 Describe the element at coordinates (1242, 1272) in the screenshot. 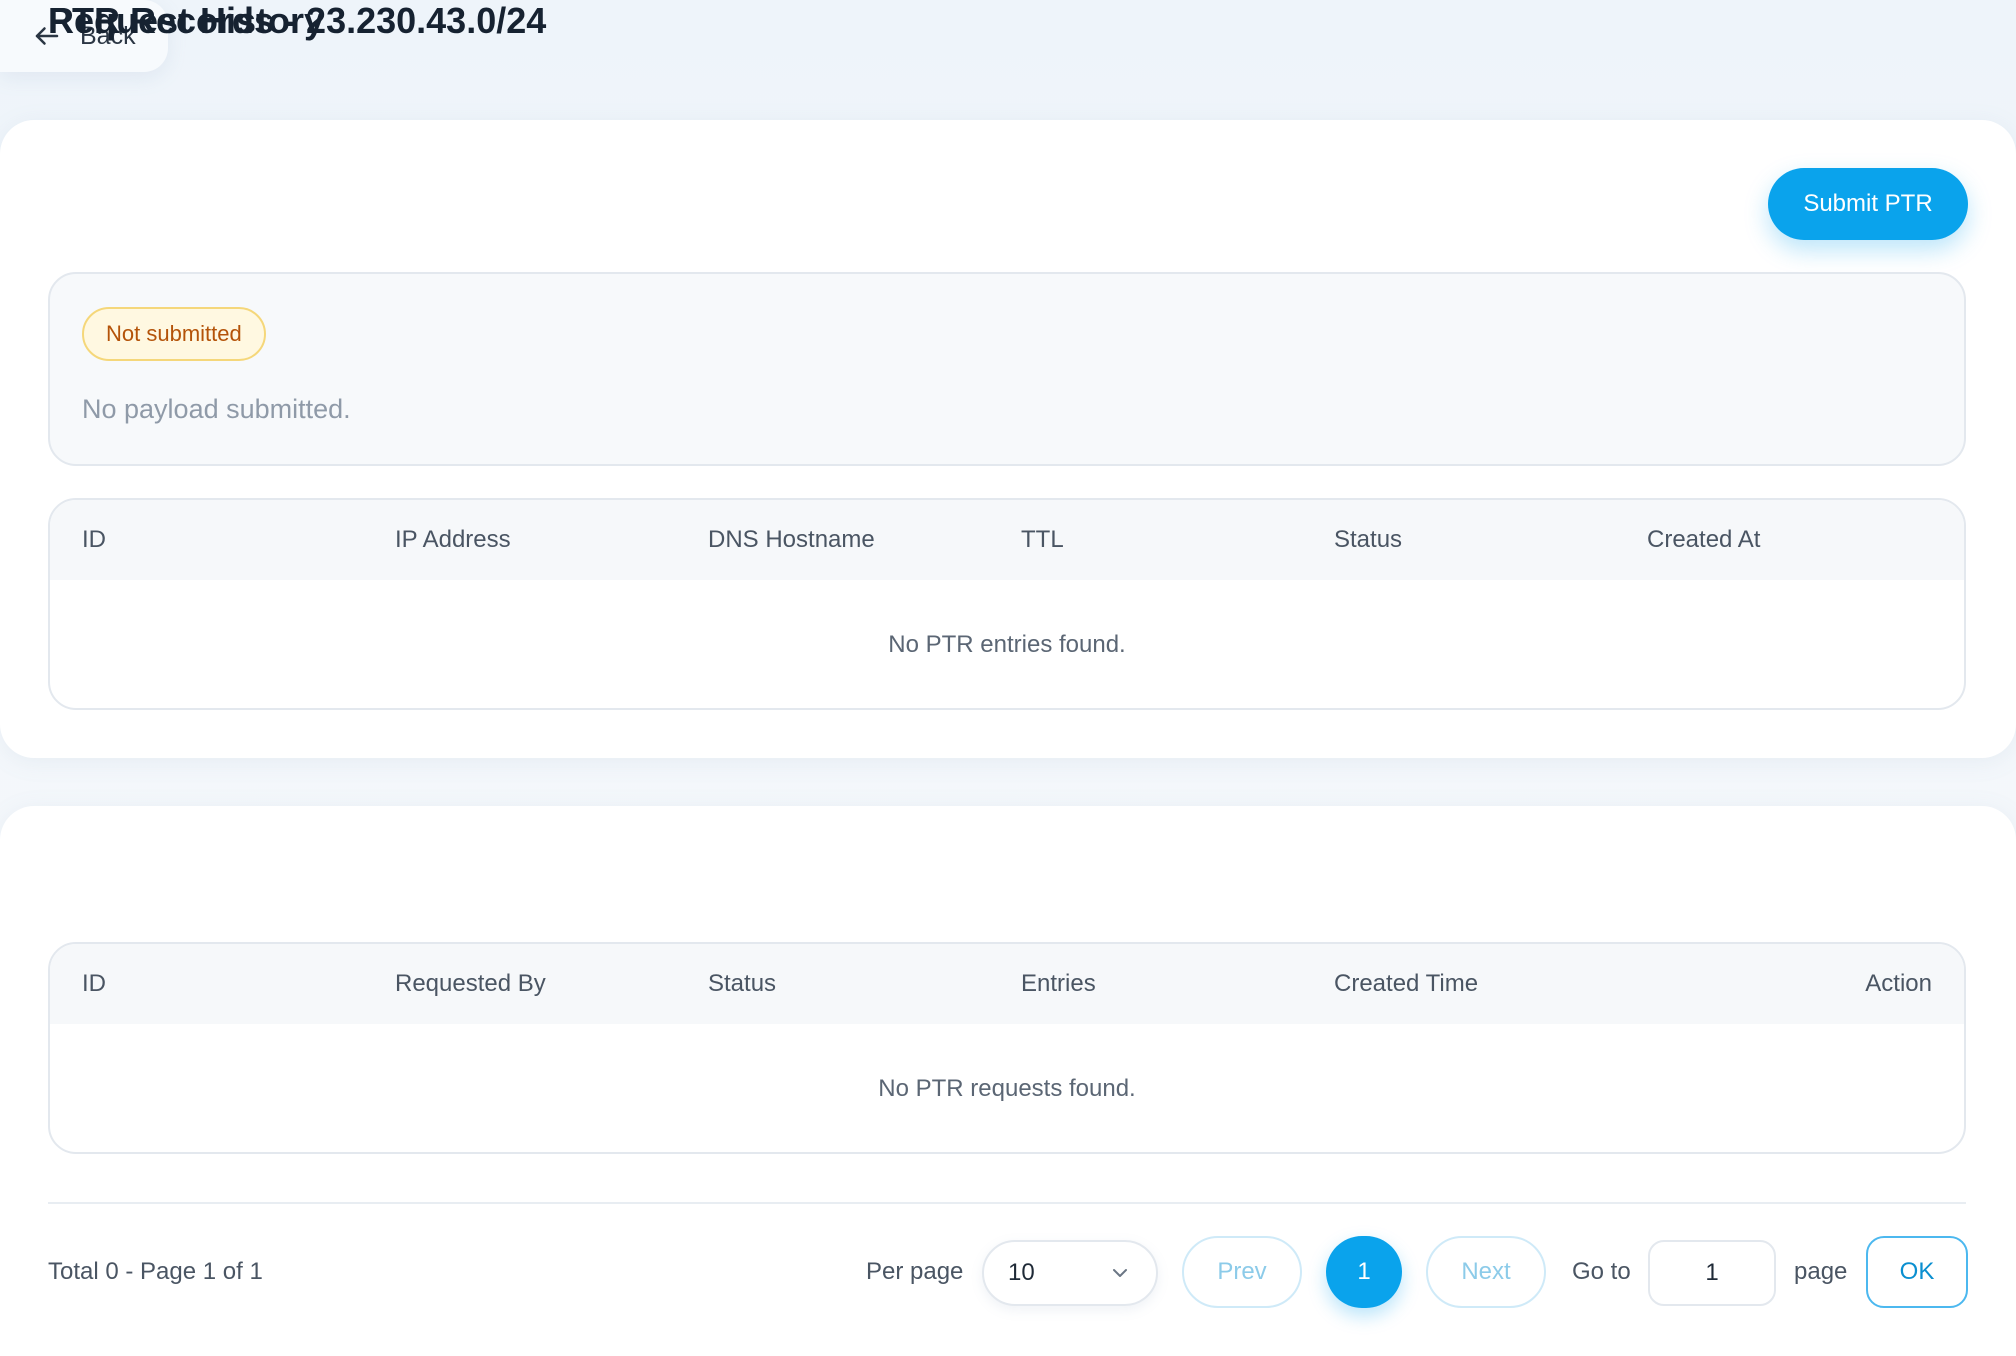

I see `prev-page-button: Prev` at that location.